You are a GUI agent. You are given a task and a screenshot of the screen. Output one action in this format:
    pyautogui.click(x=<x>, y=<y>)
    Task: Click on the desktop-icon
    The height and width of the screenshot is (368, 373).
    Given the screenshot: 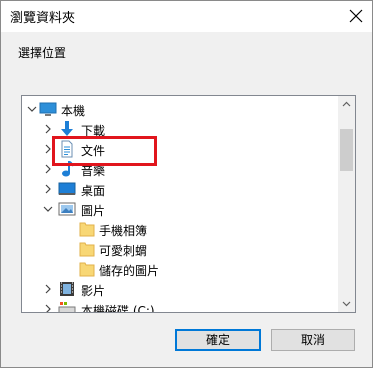 What is the action you would take?
    pyautogui.click(x=67, y=188)
    